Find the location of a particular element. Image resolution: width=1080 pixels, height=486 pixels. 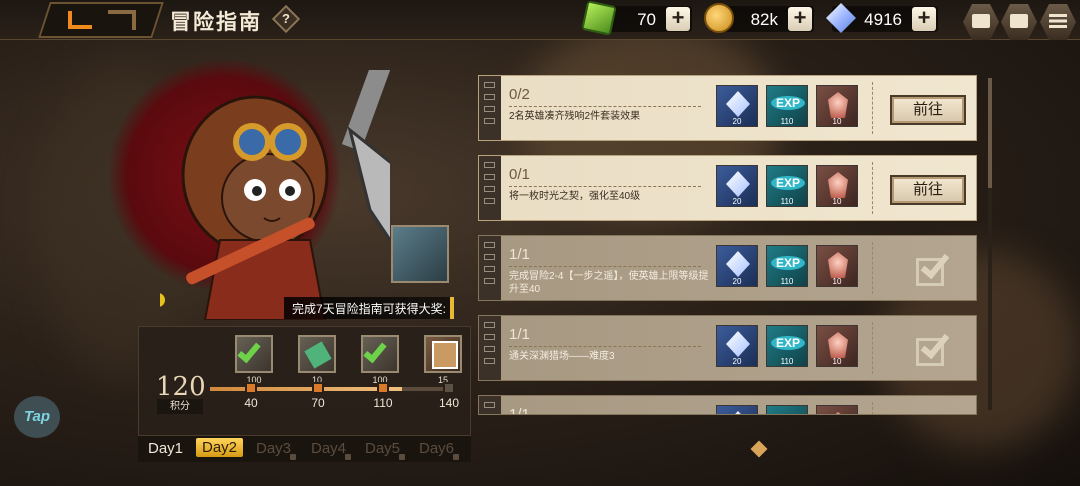

quest-card: 0/2 2名英雄凑齐残响2件套装效果 20 EXP 110 10 前往 is located at coordinates (727, 108).